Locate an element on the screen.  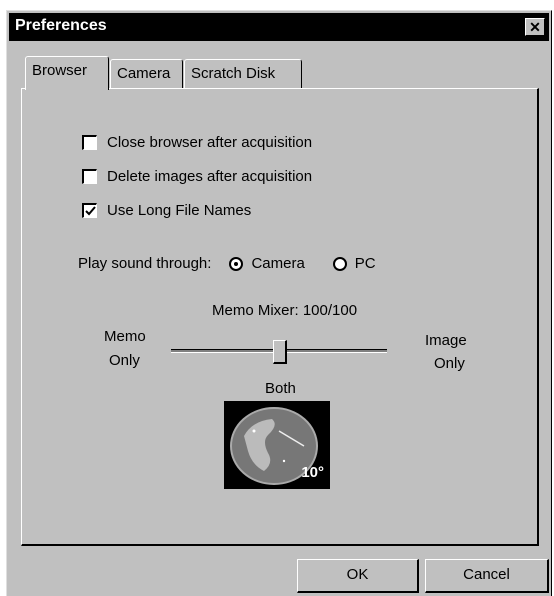
play-sound-label: Play sound through: is located at coordinates (145, 263).